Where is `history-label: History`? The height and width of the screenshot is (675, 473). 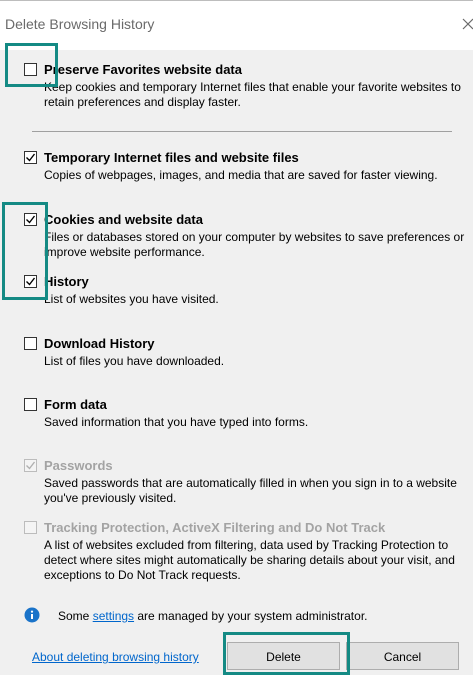
history-label: History is located at coordinates (66, 281).